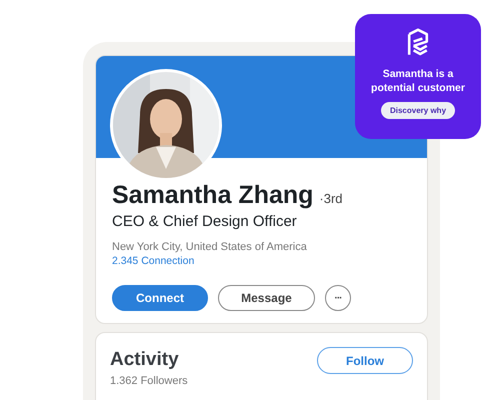 Image resolution: width=500 pixels, height=400 pixels. Describe the element at coordinates (213, 195) in the screenshot. I see `profile-name: Samantha Zhang` at that location.